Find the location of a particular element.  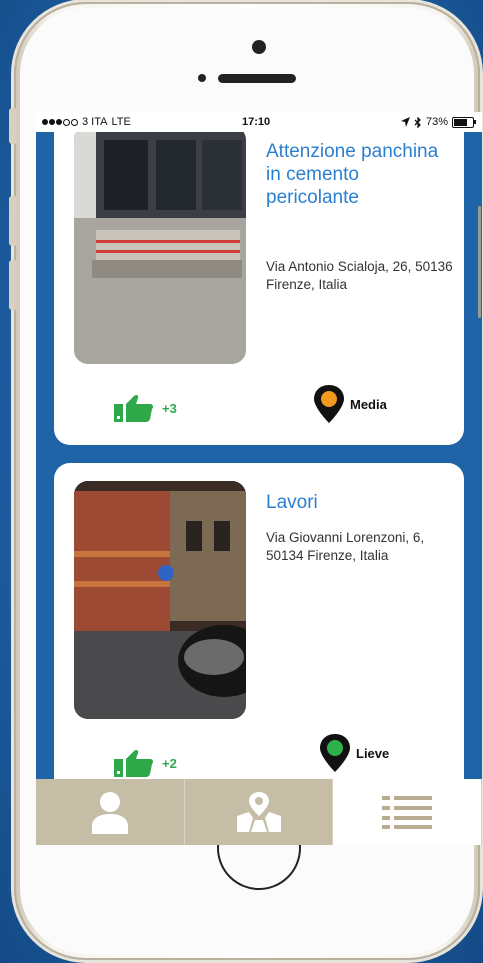

tab-map is located at coordinates (259, 812).